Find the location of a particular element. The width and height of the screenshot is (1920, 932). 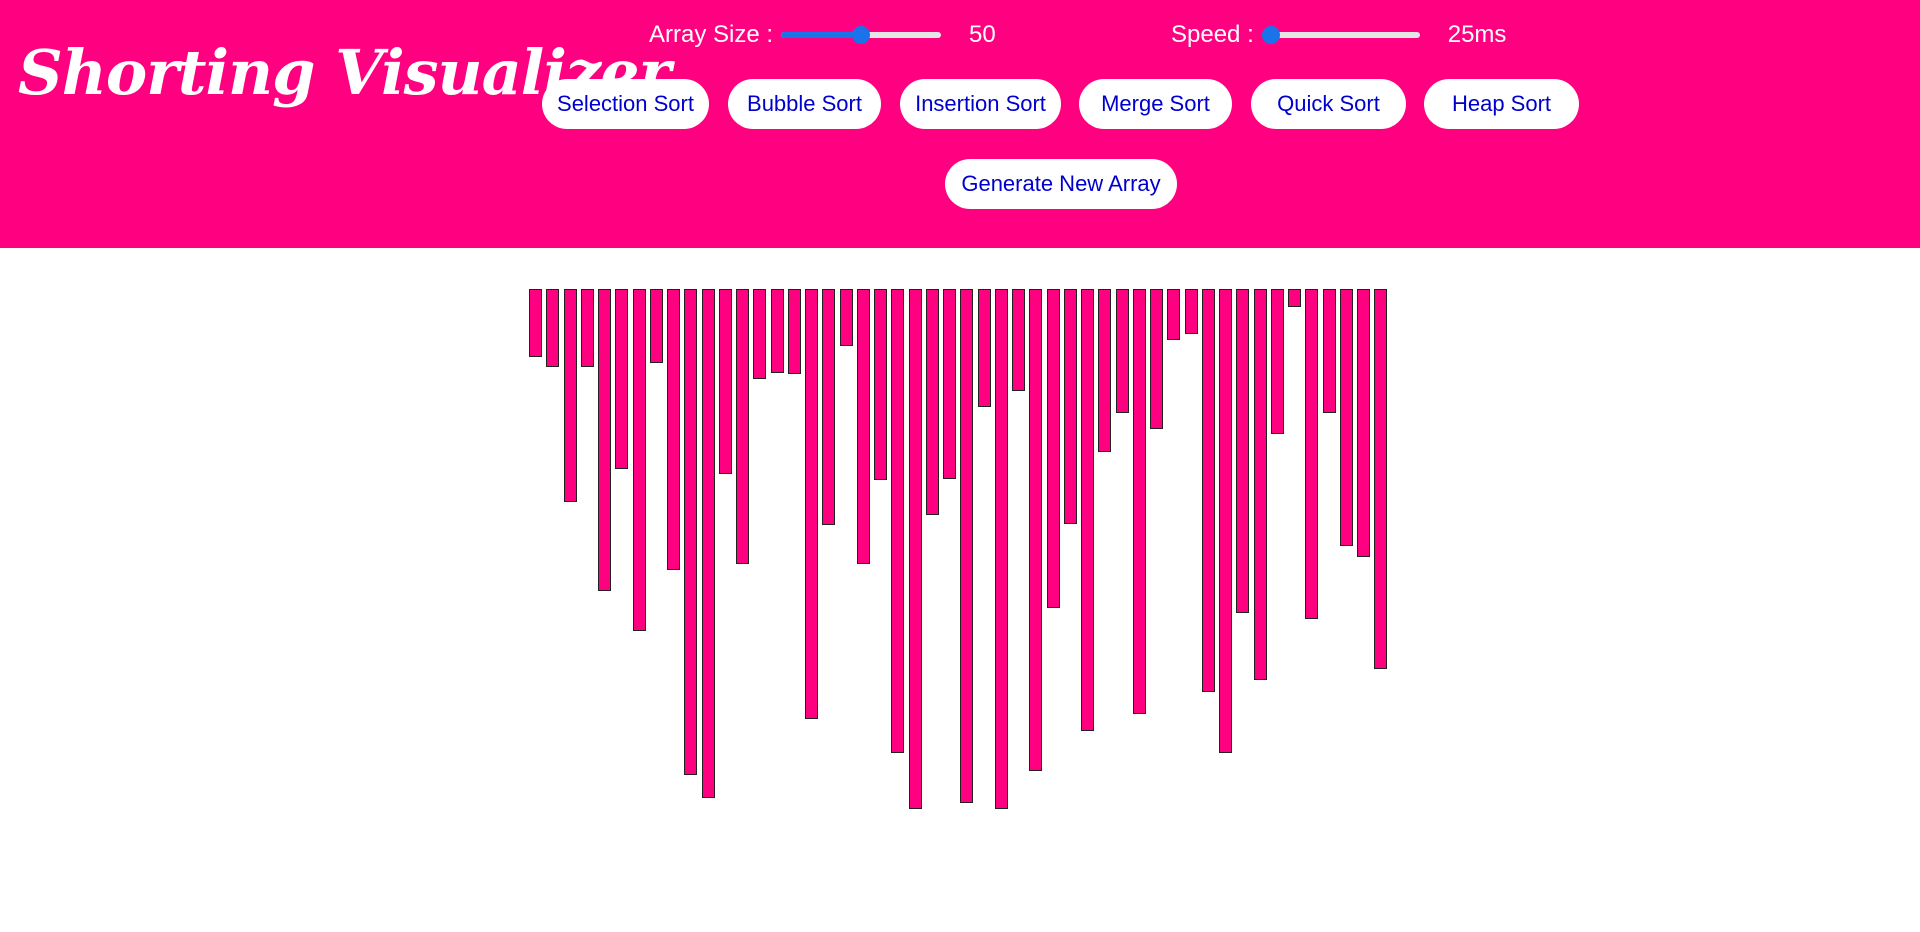

merge-sort-button: Merge Sort is located at coordinates (1155, 104).